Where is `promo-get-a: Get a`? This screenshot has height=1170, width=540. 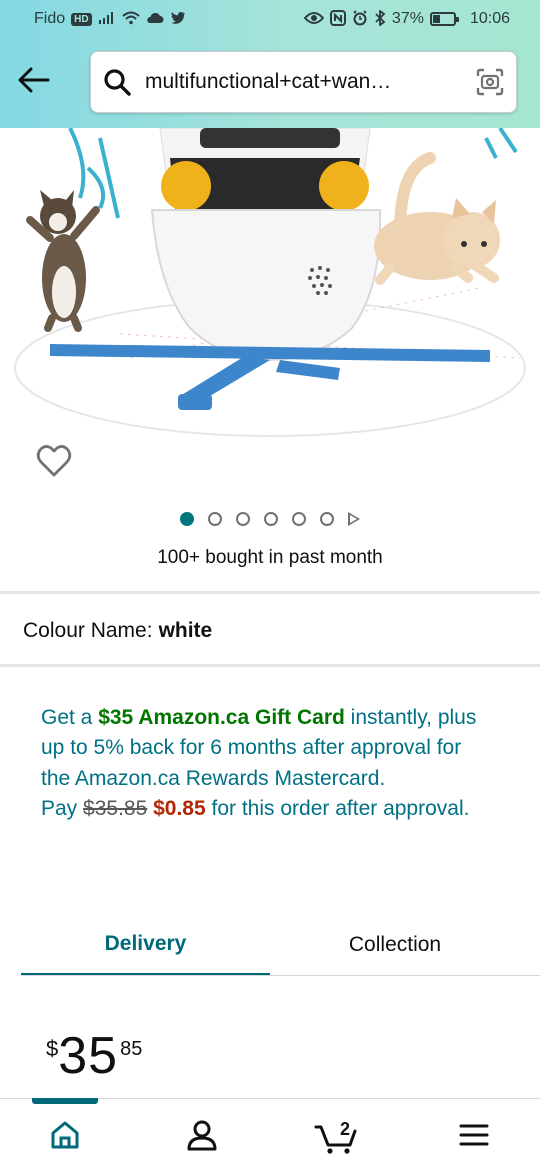 promo-get-a: Get a is located at coordinates (70, 717).